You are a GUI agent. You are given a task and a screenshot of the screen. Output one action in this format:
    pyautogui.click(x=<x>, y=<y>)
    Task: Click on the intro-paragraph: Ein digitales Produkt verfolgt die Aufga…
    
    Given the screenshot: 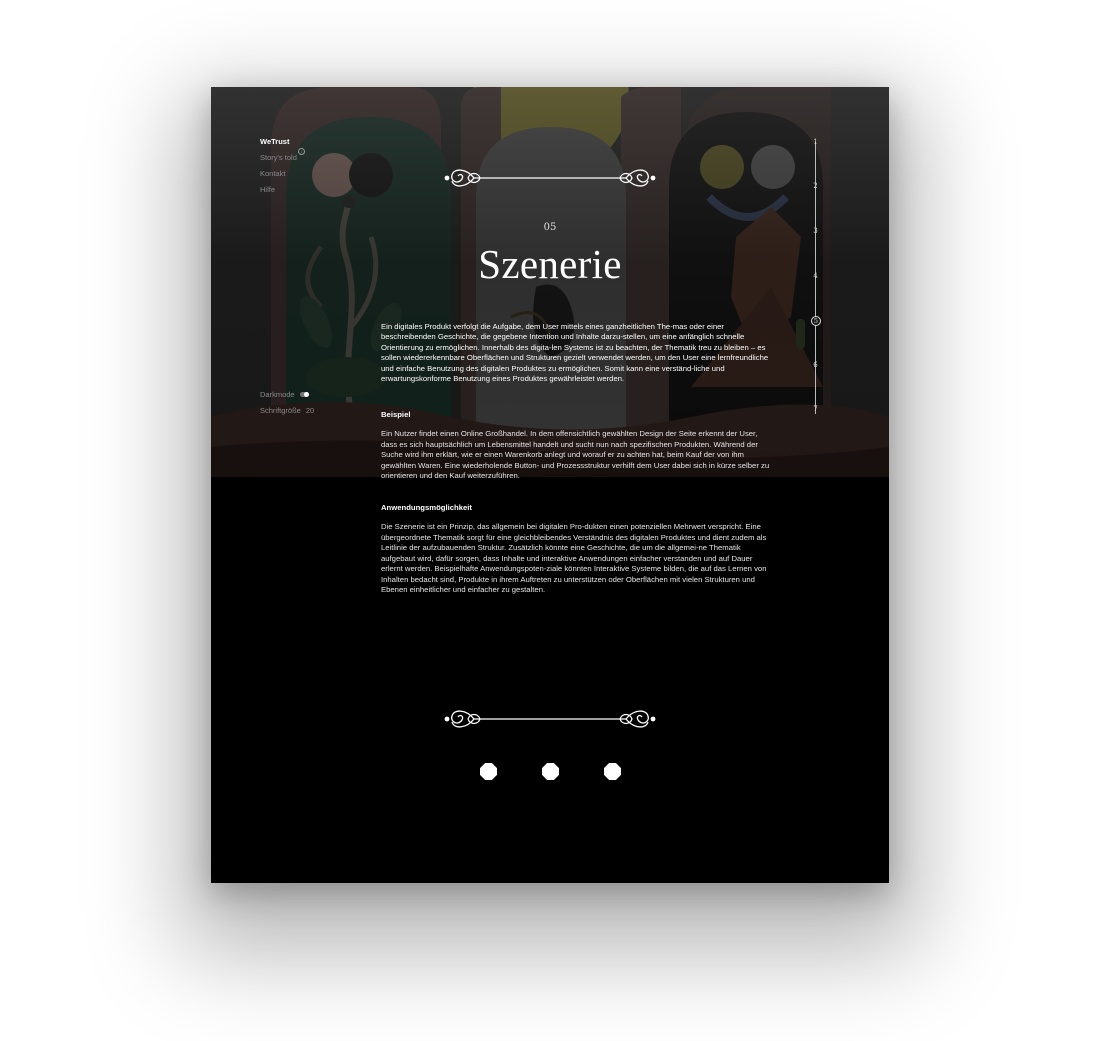 What is the action you would take?
    pyautogui.click(x=575, y=353)
    